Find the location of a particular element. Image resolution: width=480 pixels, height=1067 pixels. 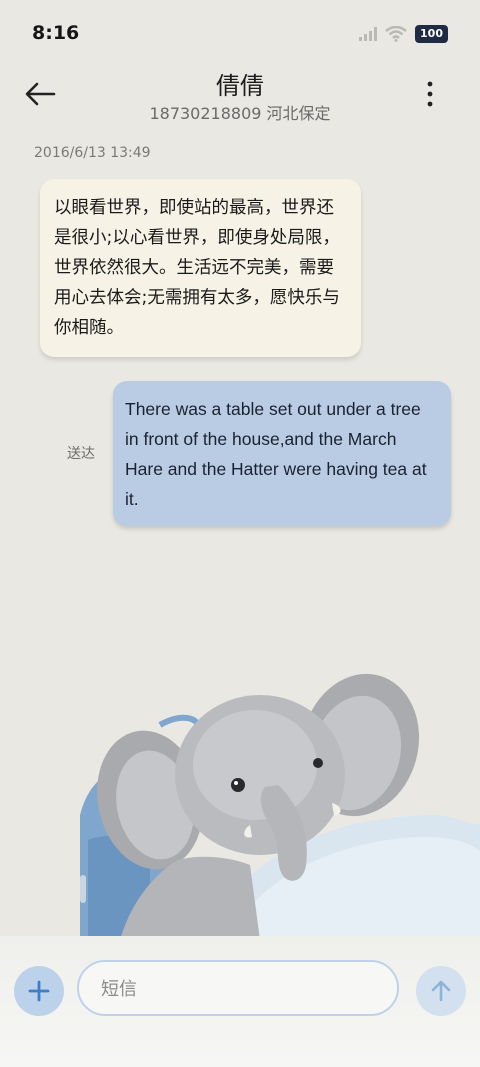

arrow-up-icon is located at coordinates (441, 991).